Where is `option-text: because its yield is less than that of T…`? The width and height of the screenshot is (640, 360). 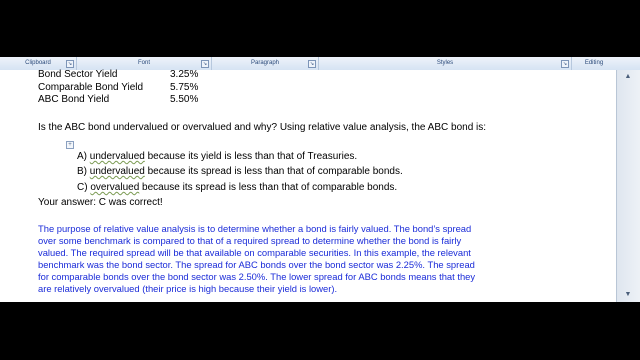
option-text: because its yield is less than that of T… is located at coordinates (251, 156).